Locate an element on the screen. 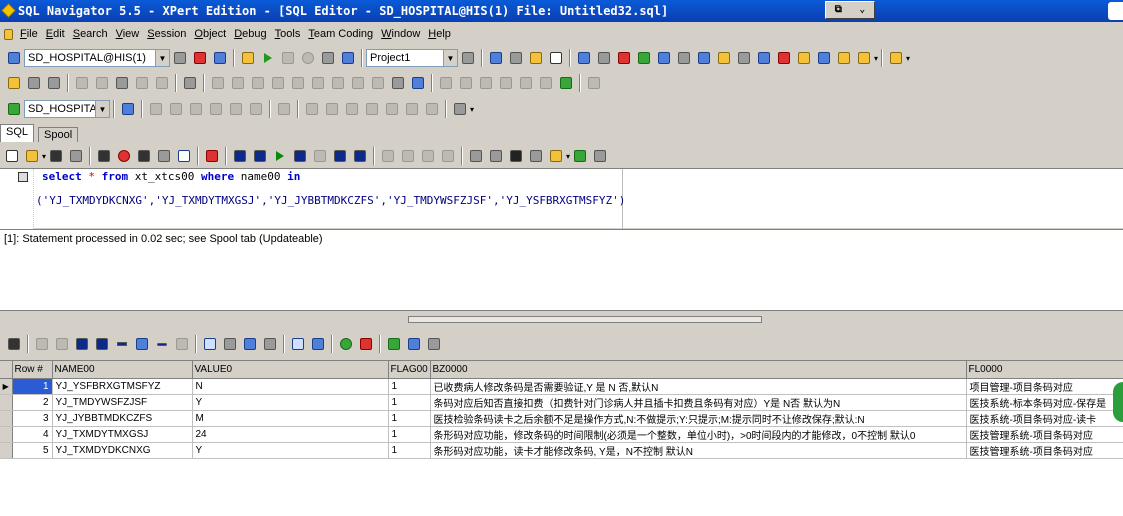 The height and width of the screenshot is (516, 1123). form-view-icon is located at coordinates (318, 344).